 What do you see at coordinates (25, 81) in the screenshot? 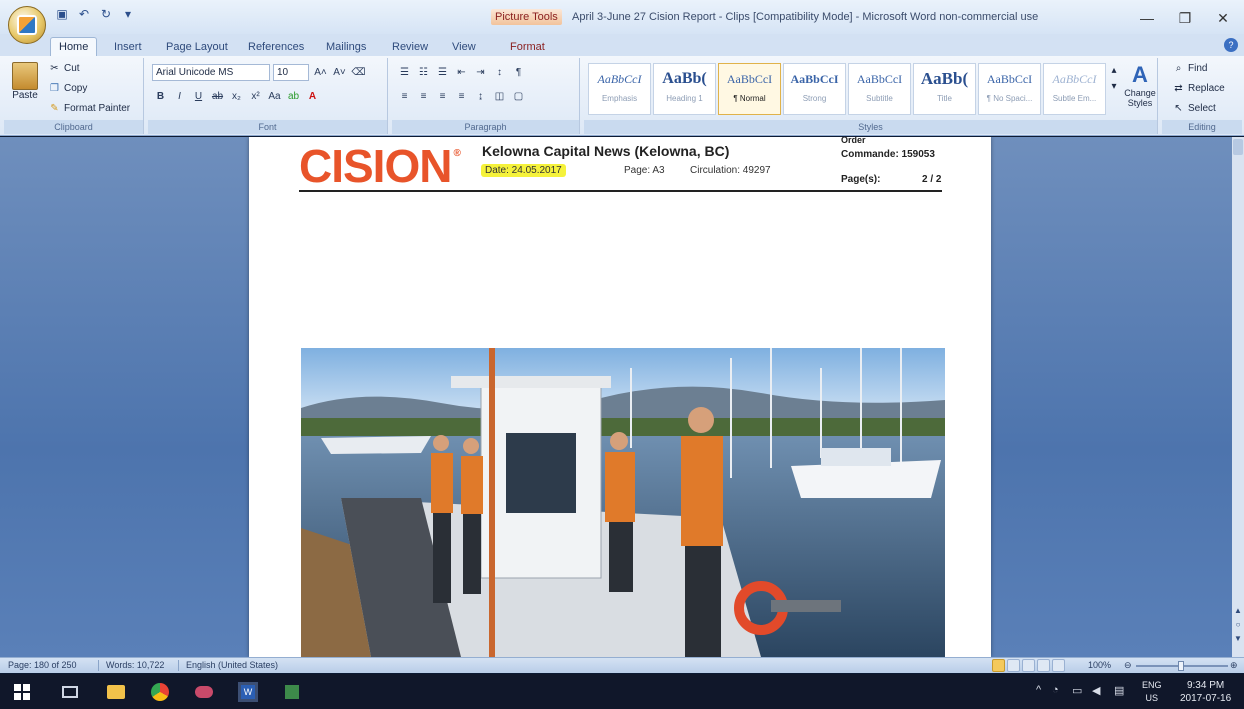
I see `paste-button: Paste` at bounding box center [25, 81].